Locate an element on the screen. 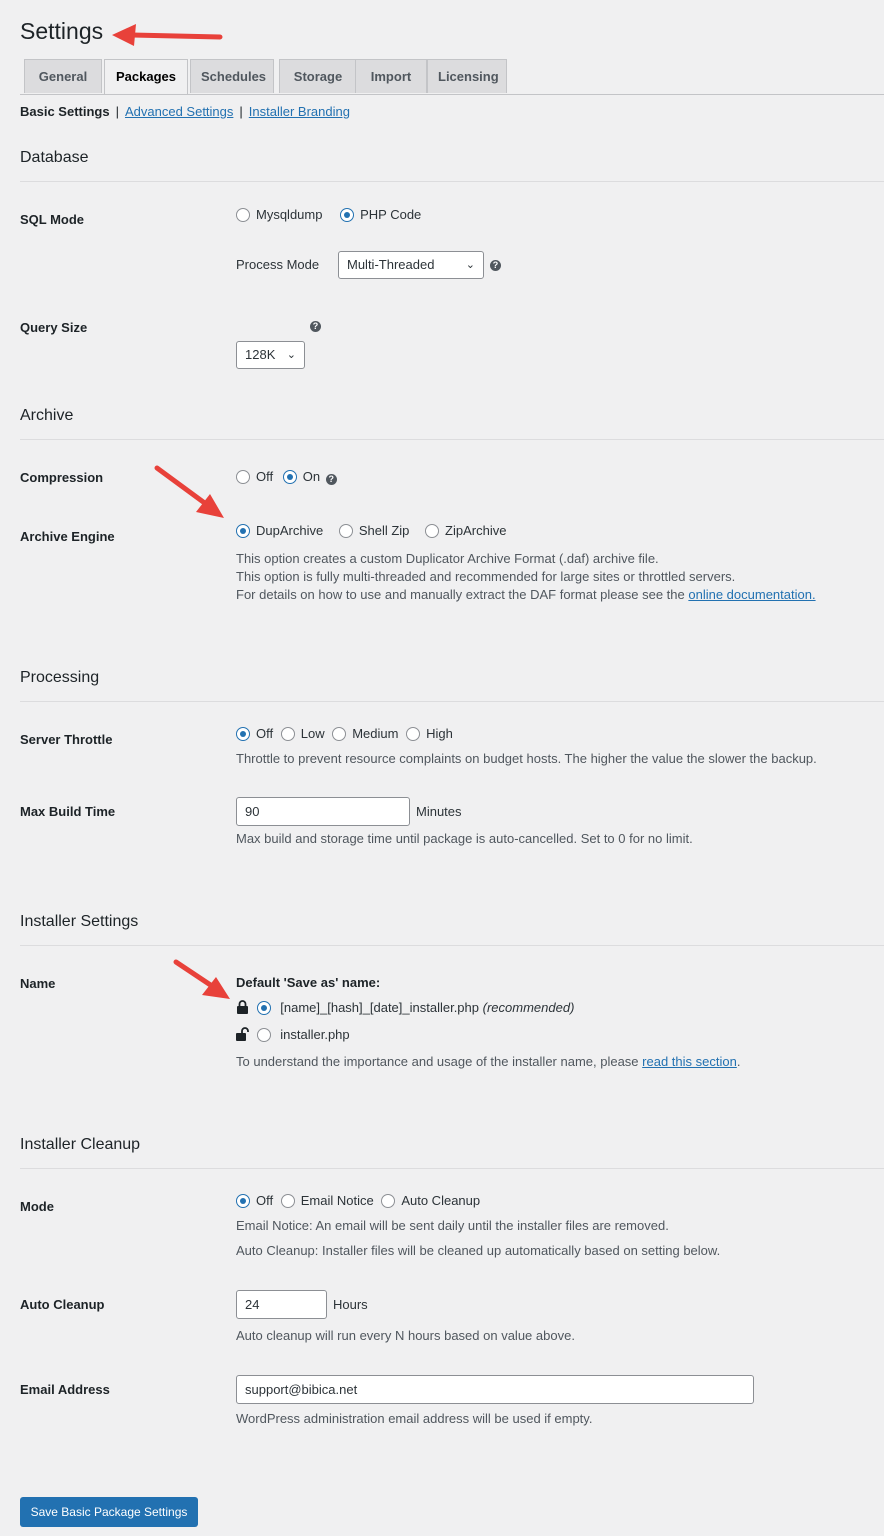 The image size is (884, 1536). tab-storage: Storage is located at coordinates (318, 76).